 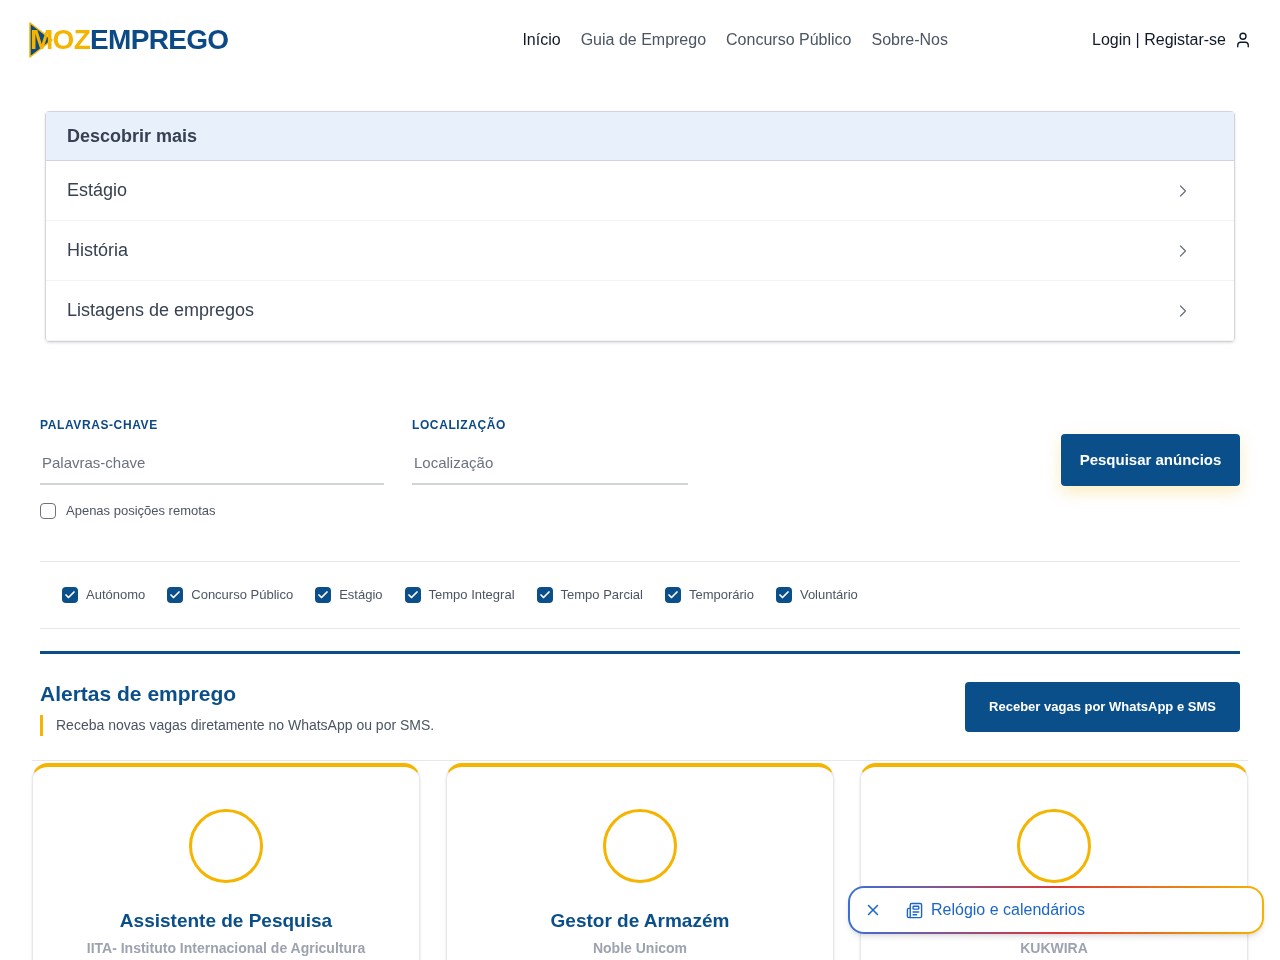 What do you see at coordinates (789, 40) in the screenshot?
I see `nav-link: Concurso Público` at bounding box center [789, 40].